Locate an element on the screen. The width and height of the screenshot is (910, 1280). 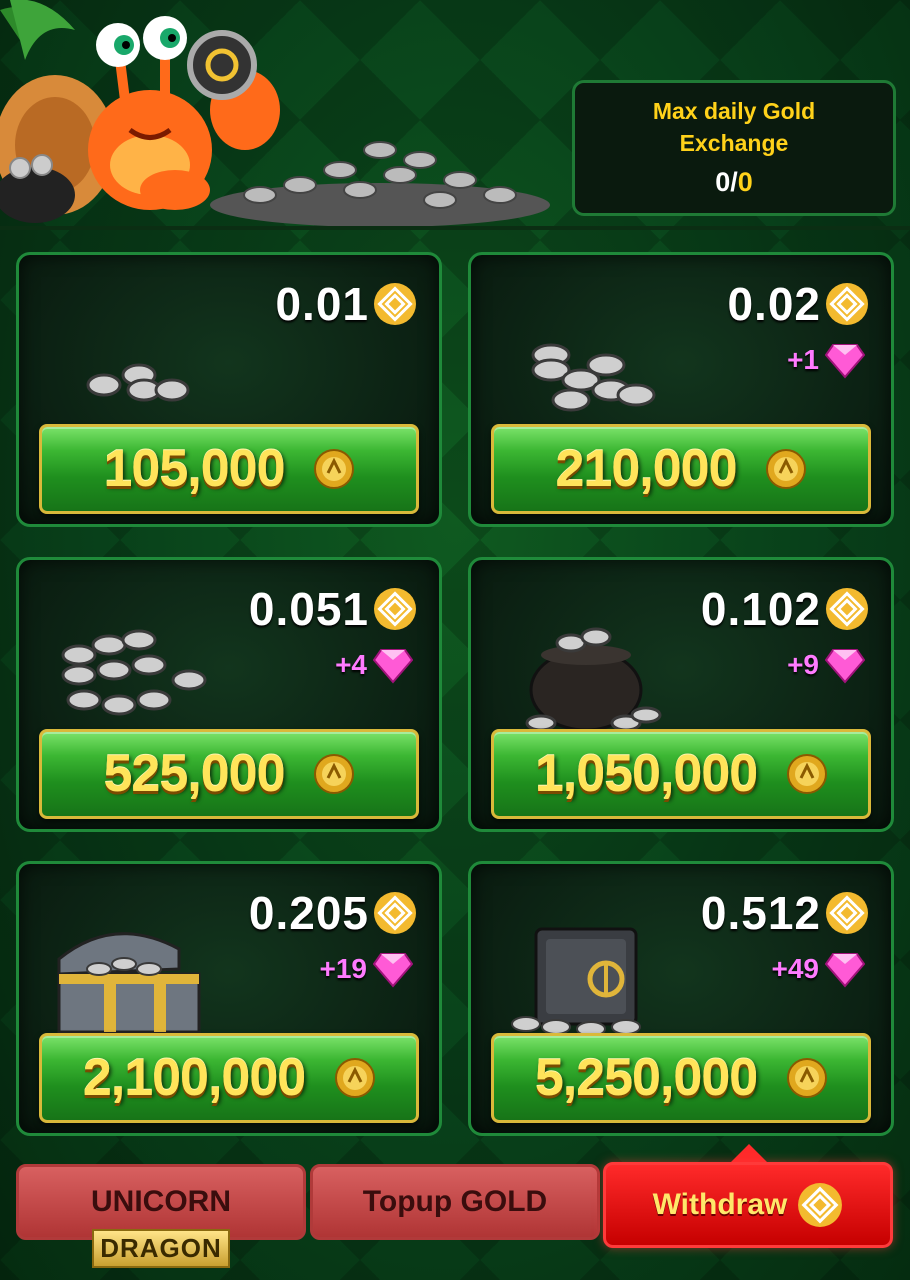
max-daily-used: 0/ is located at coordinates (726, 182).